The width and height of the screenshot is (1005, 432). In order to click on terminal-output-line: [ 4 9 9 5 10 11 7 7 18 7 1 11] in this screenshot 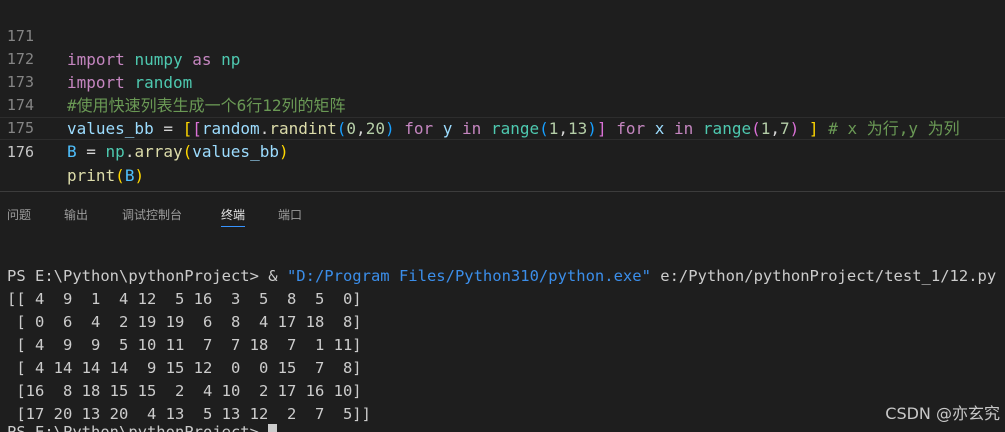, I will do `click(184, 345)`.